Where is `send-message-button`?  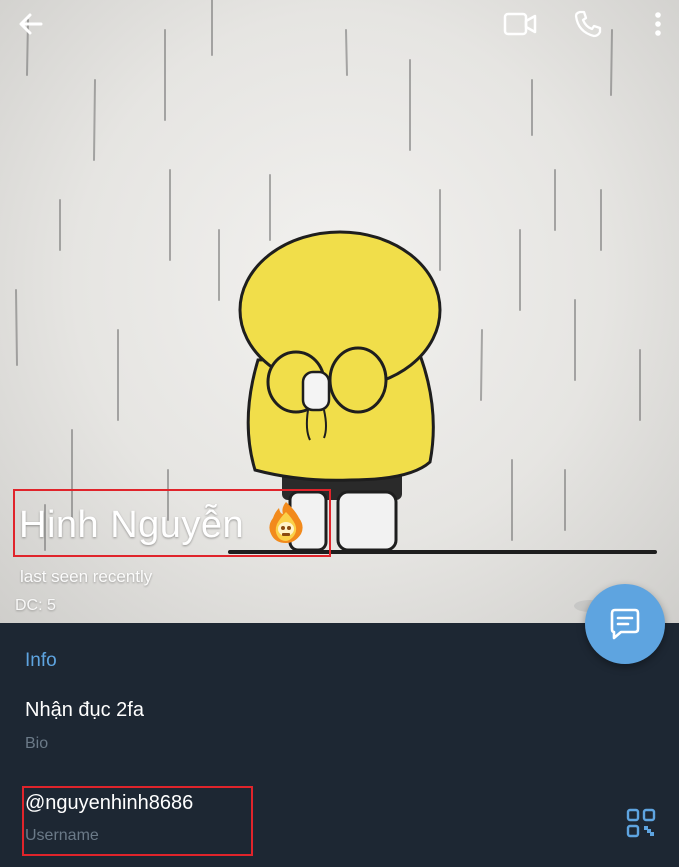 send-message-button is located at coordinates (625, 624).